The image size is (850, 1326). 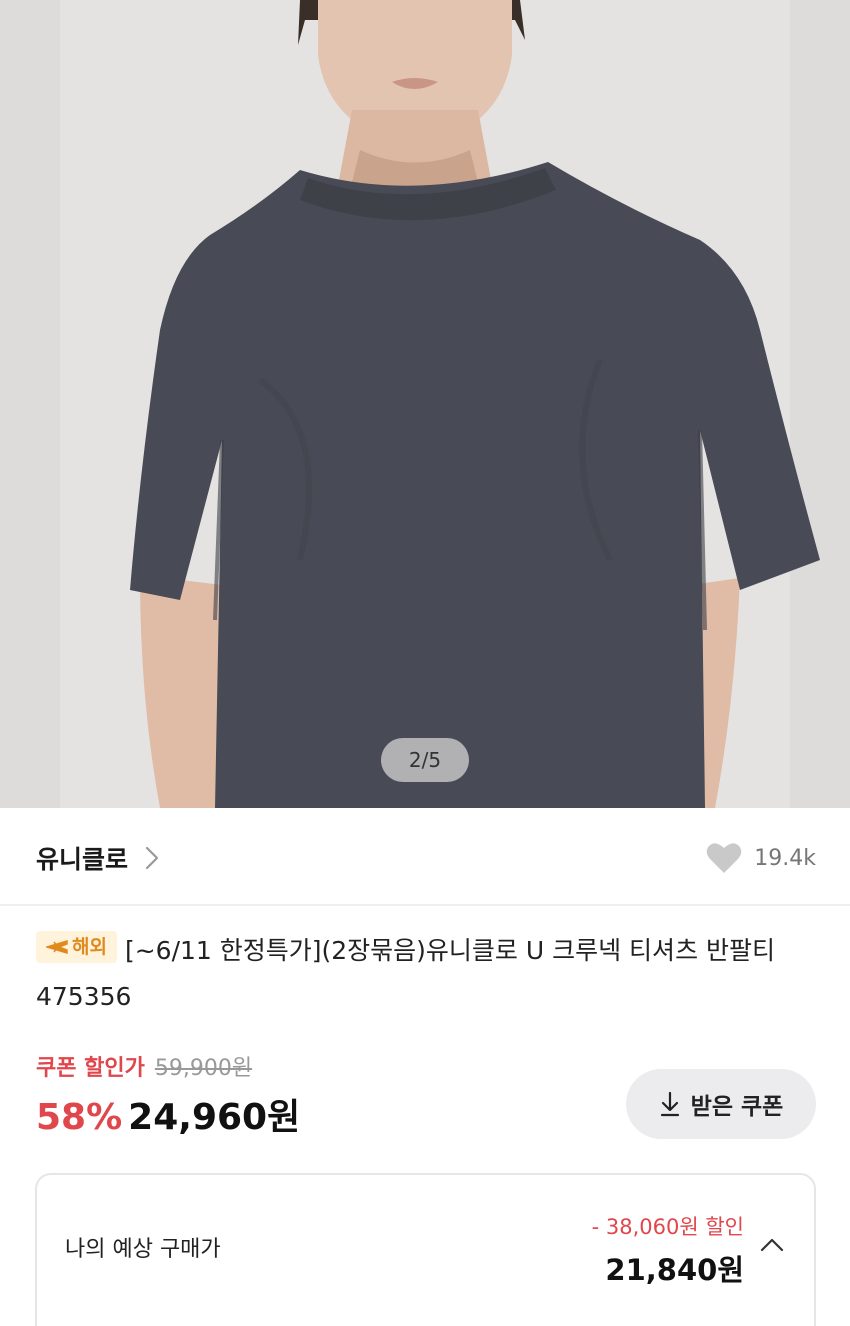 I want to click on discount-rate: 58%, so click(x=79, y=1117).